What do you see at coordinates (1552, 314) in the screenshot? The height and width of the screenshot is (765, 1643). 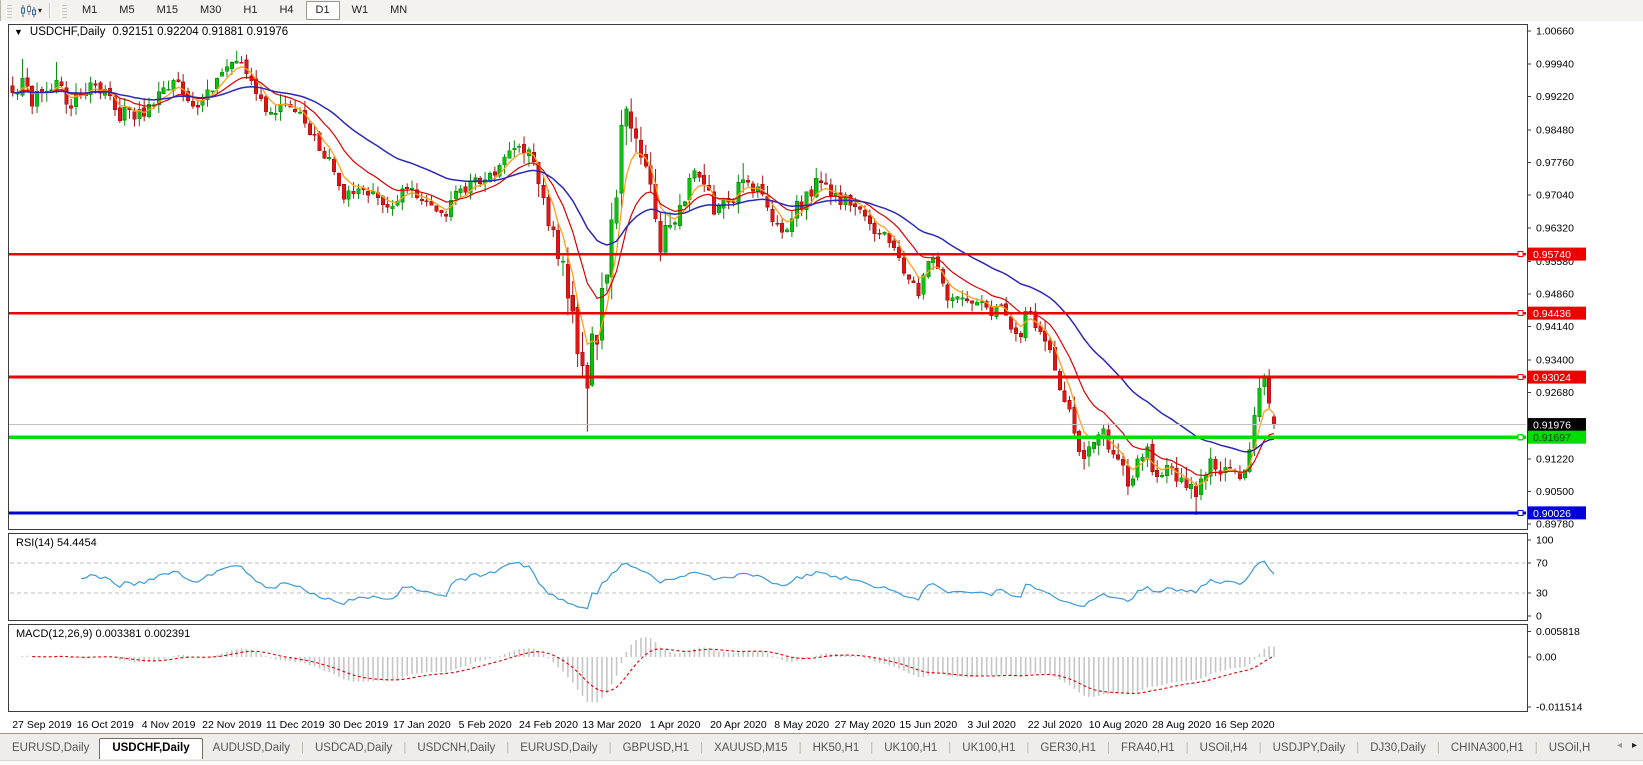 I see `svg-text: 0.94436` at bounding box center [1552, 314].